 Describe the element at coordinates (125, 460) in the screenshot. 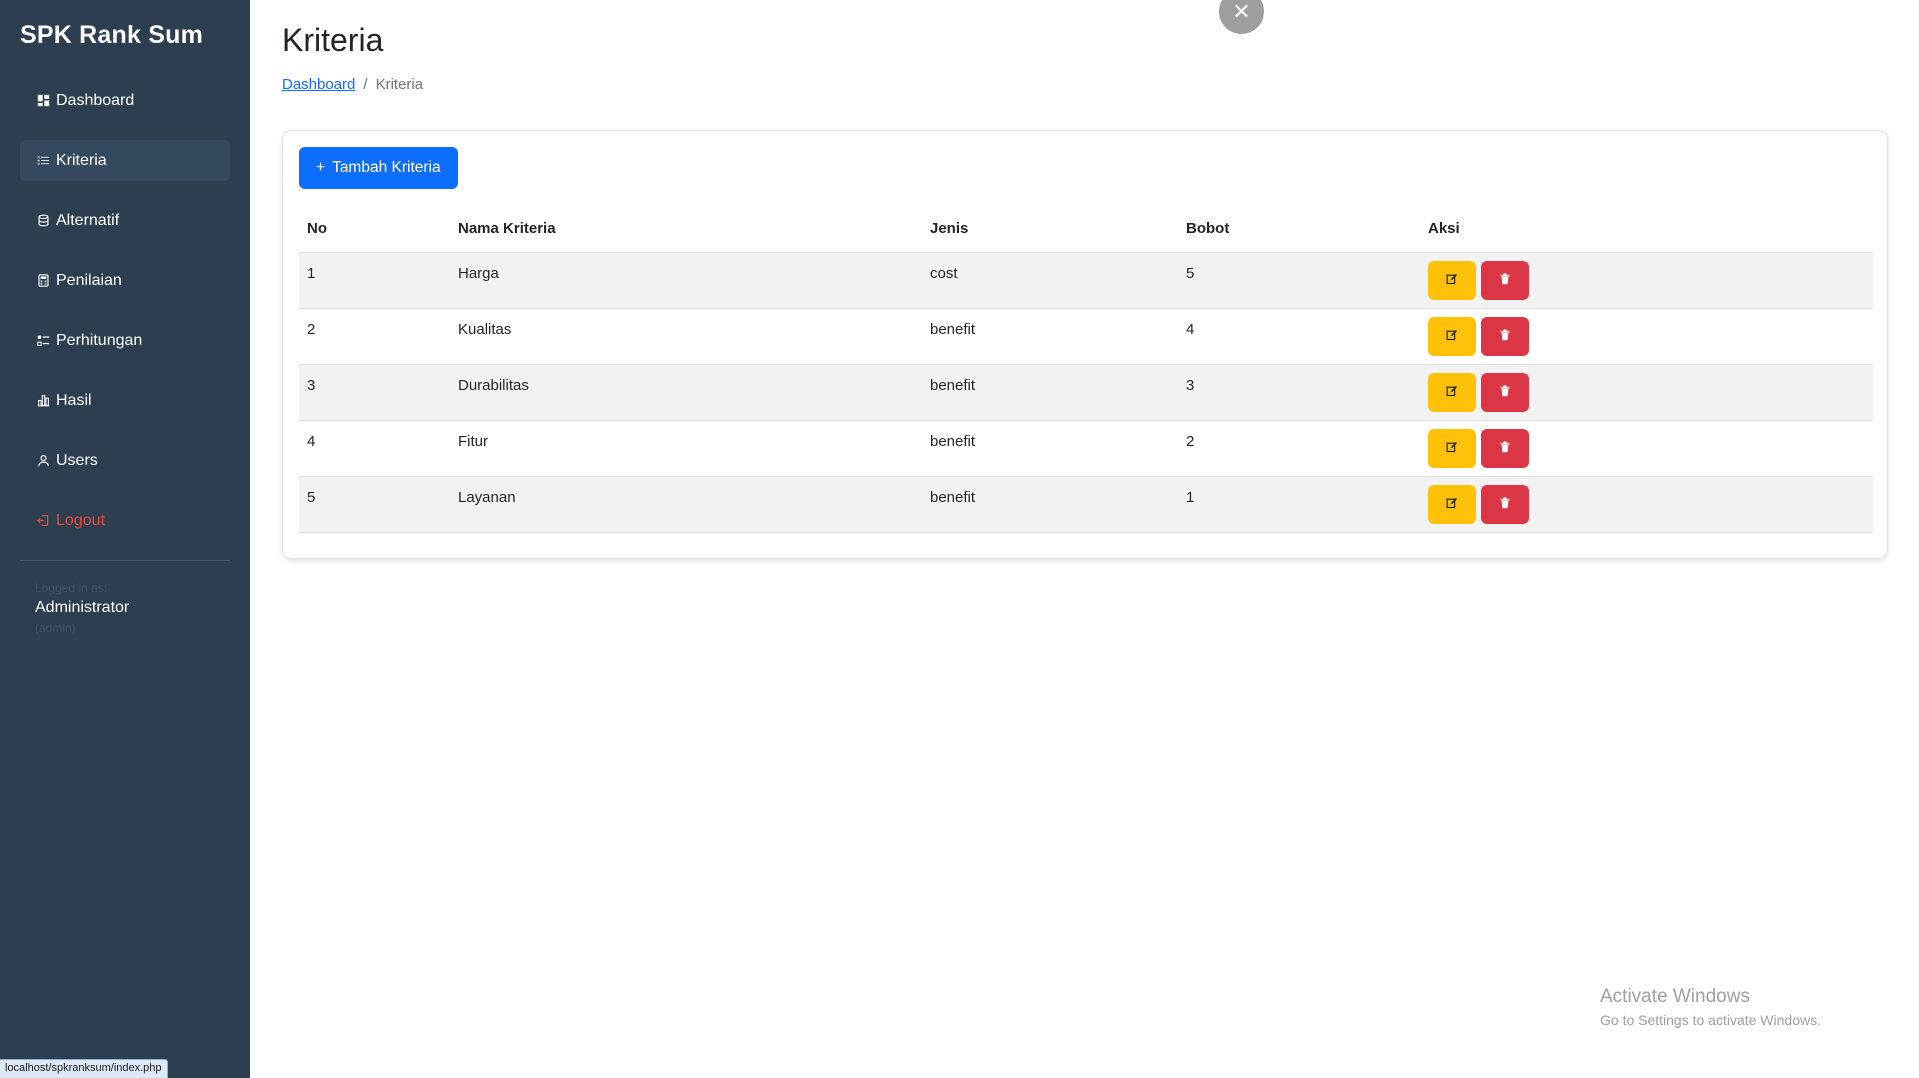

I see `sidebar-item-users: Users` at that location.